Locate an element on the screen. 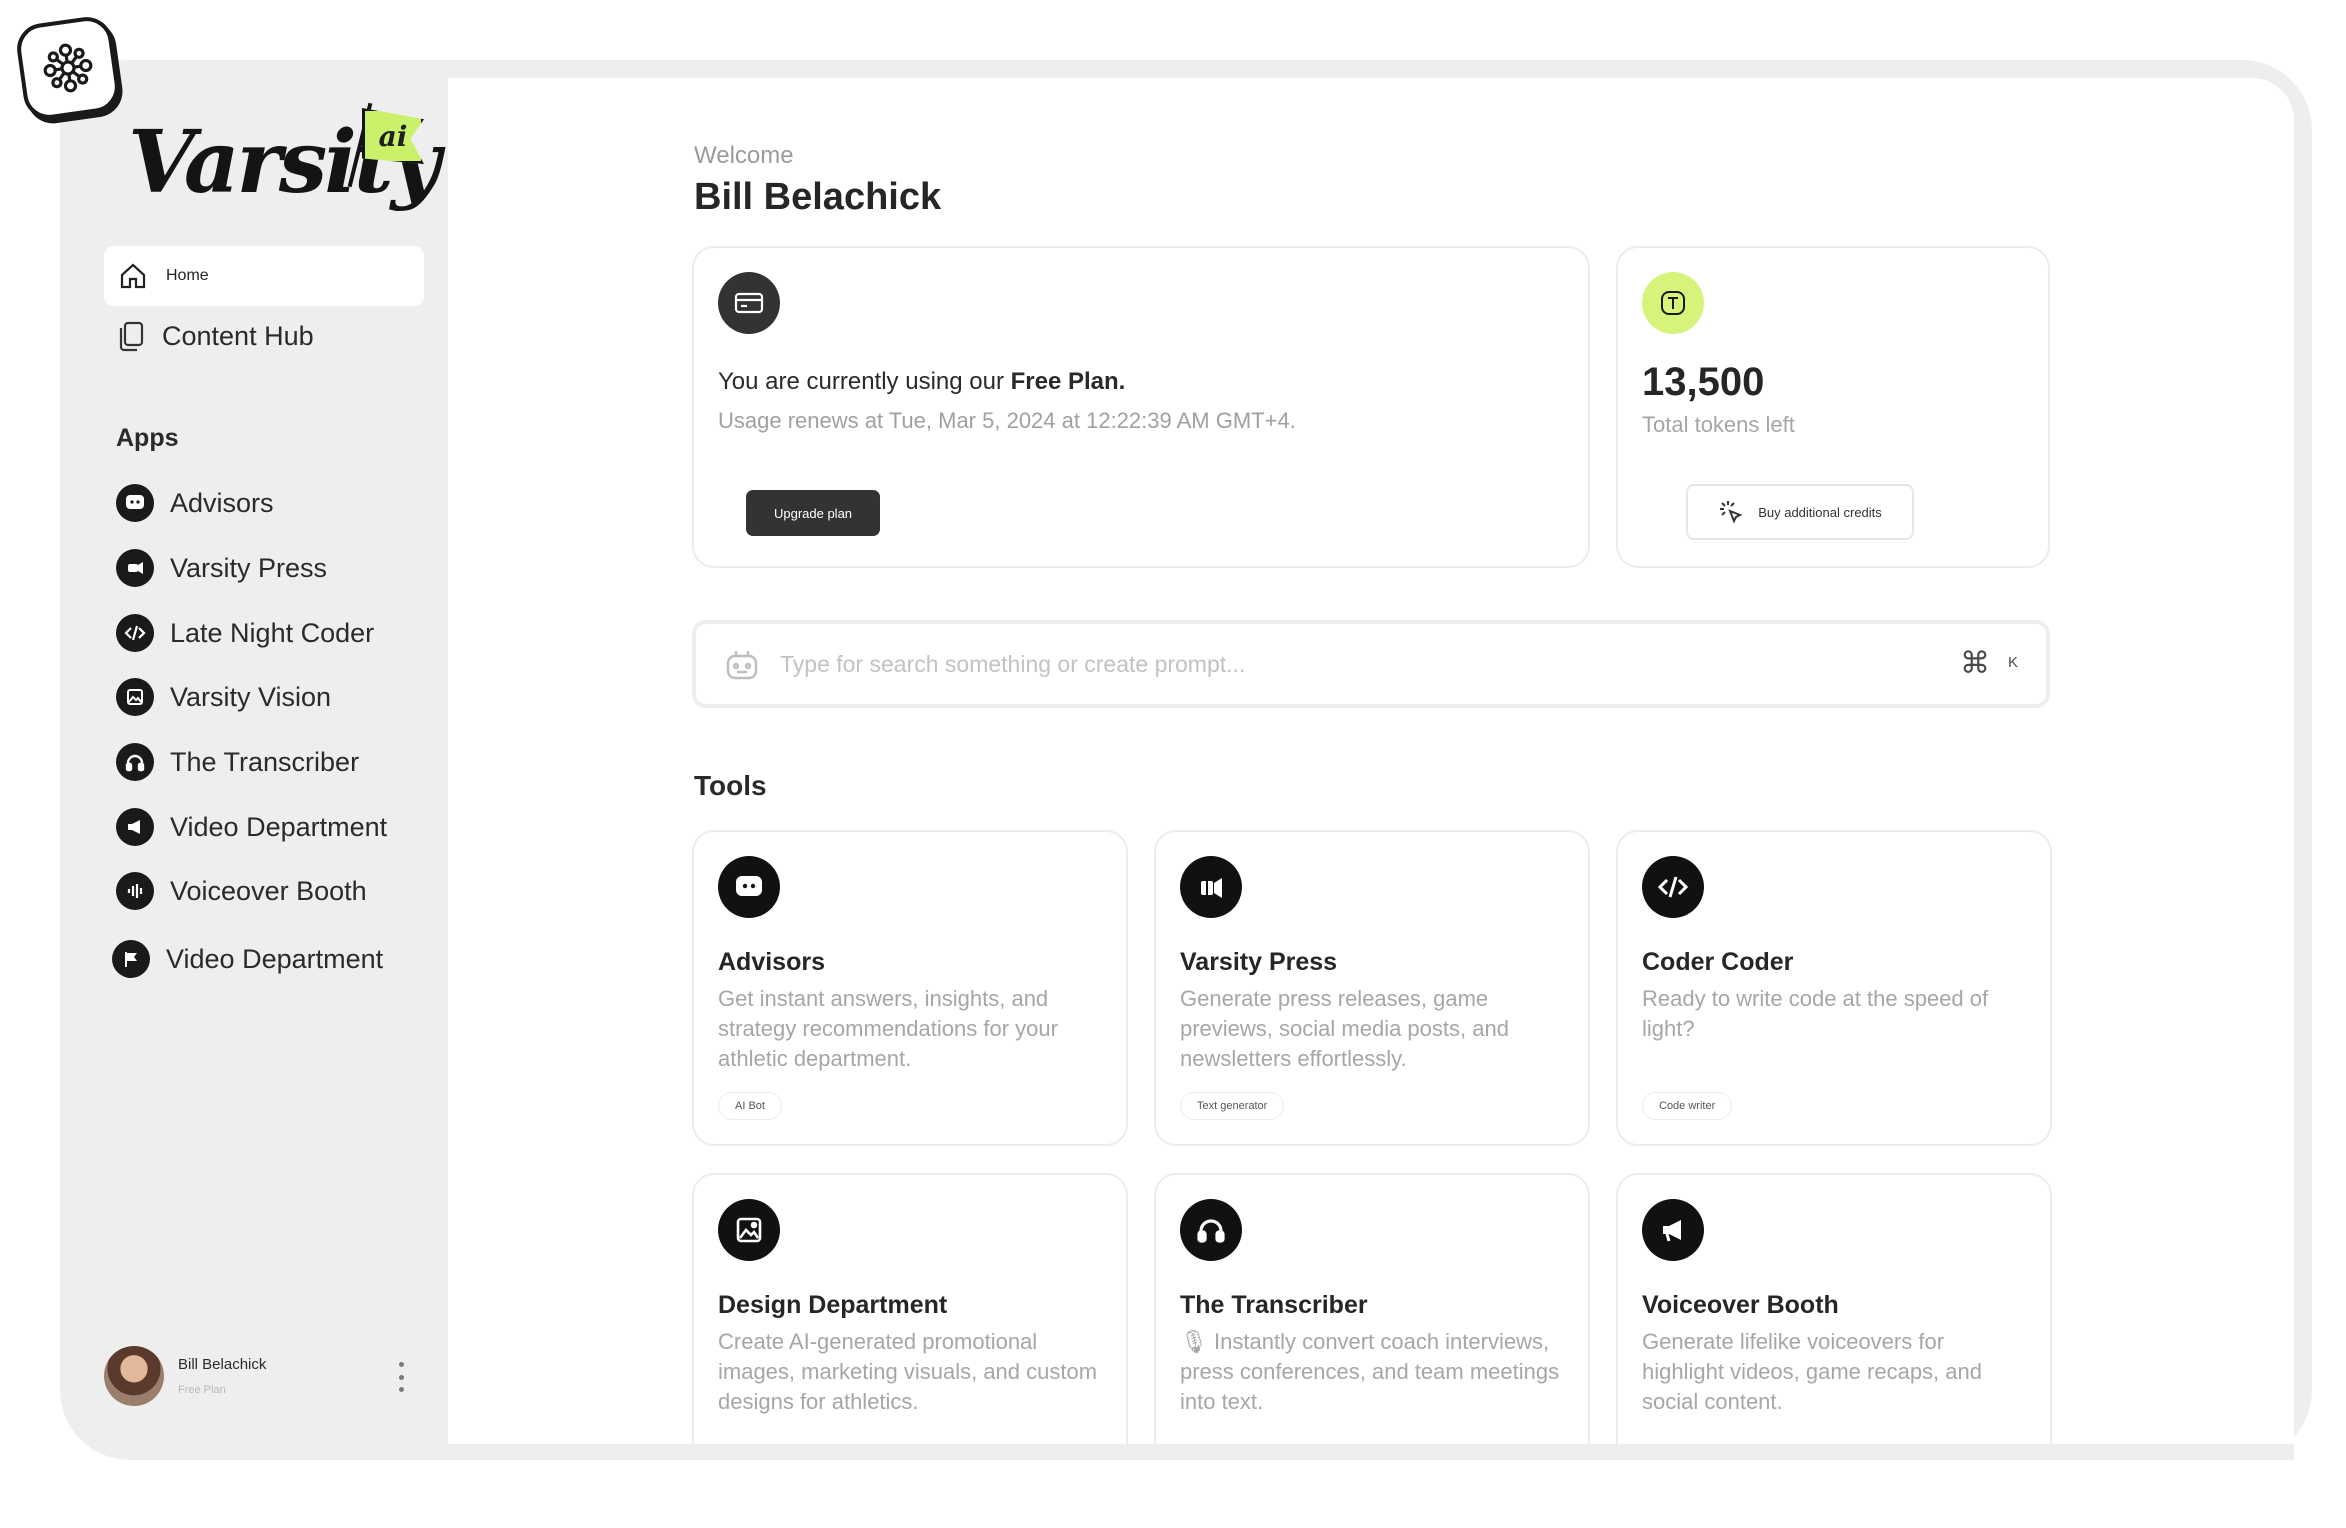  sidebar-item-video-department: Video Department is located at coordinates (251, 827).